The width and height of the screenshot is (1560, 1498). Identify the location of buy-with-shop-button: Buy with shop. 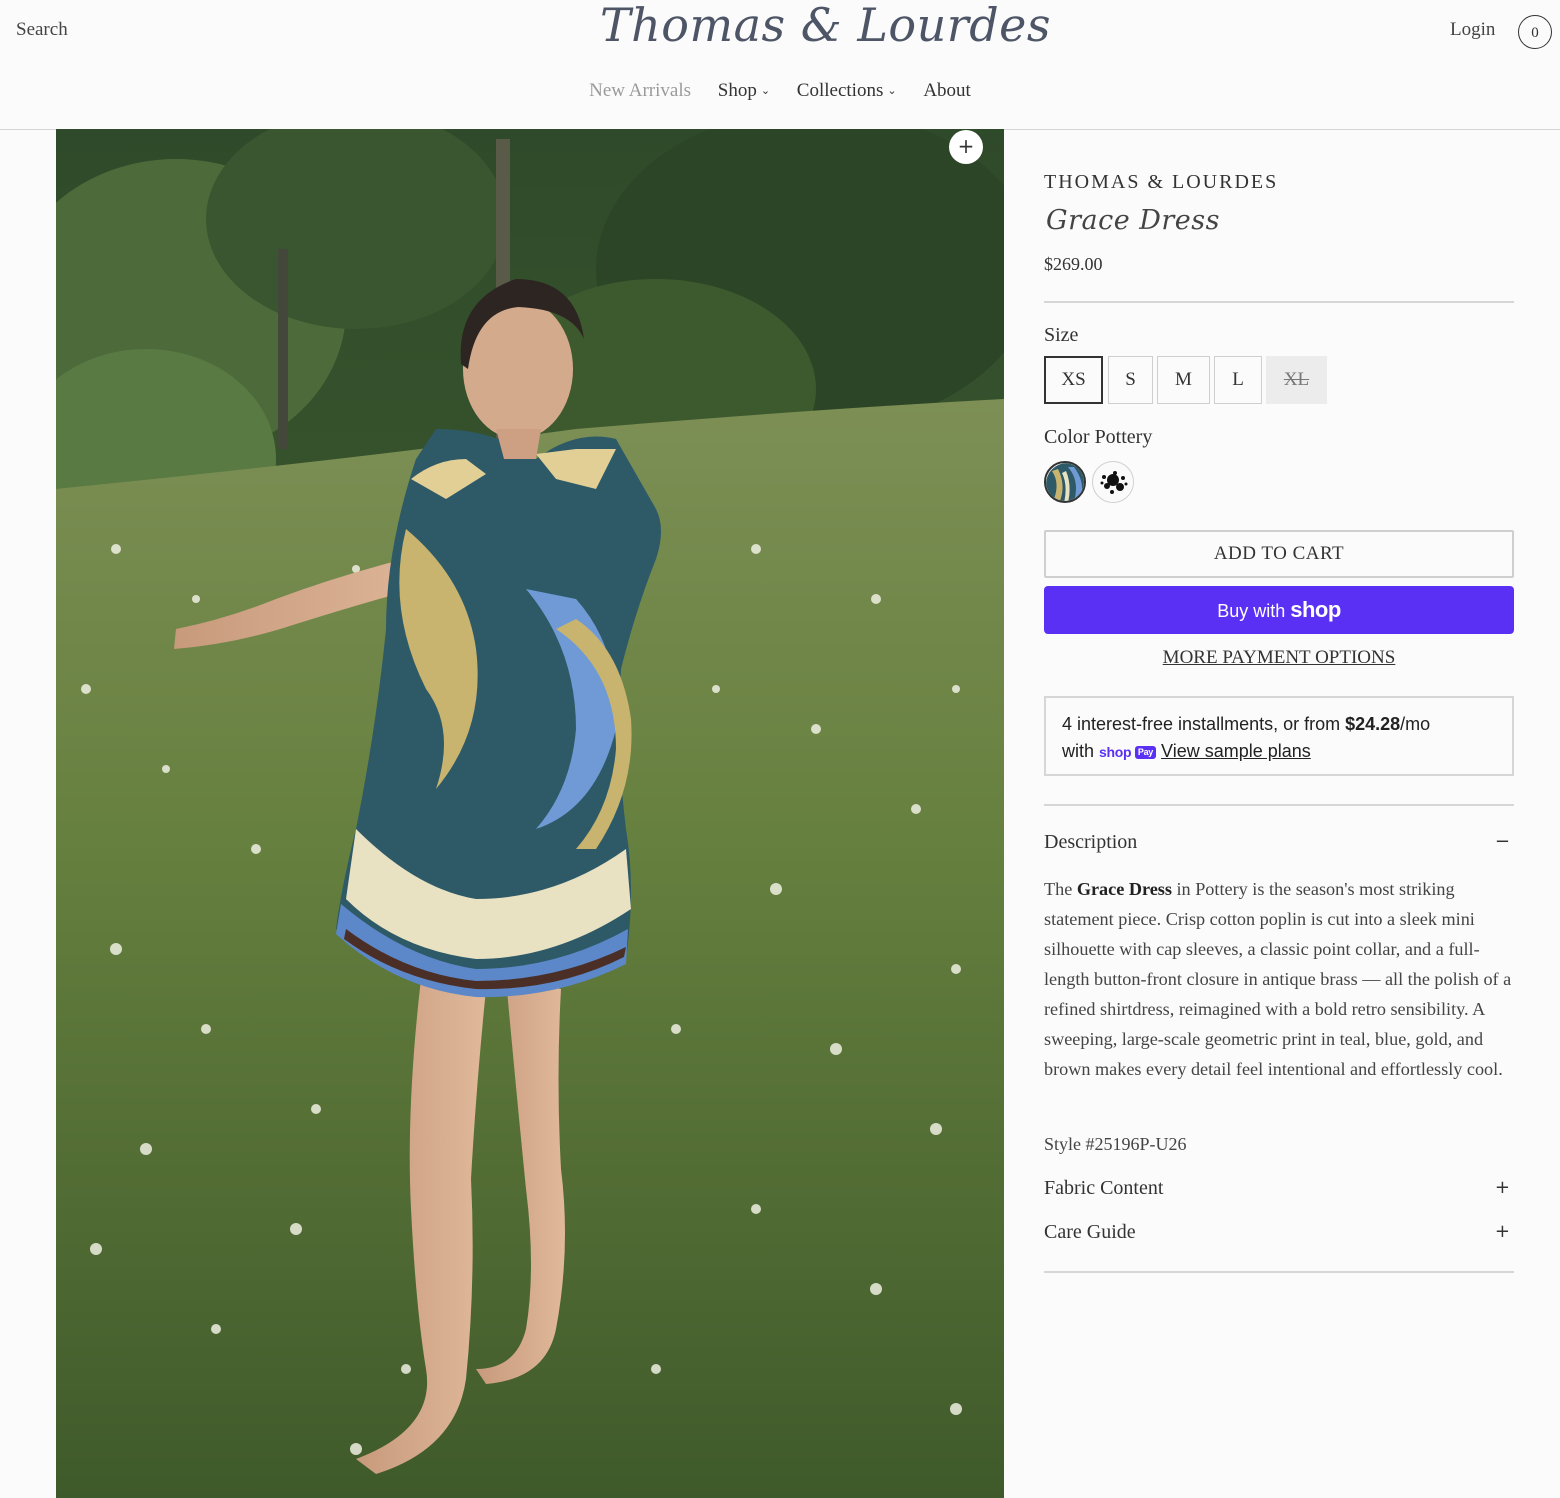
(1279, 610).